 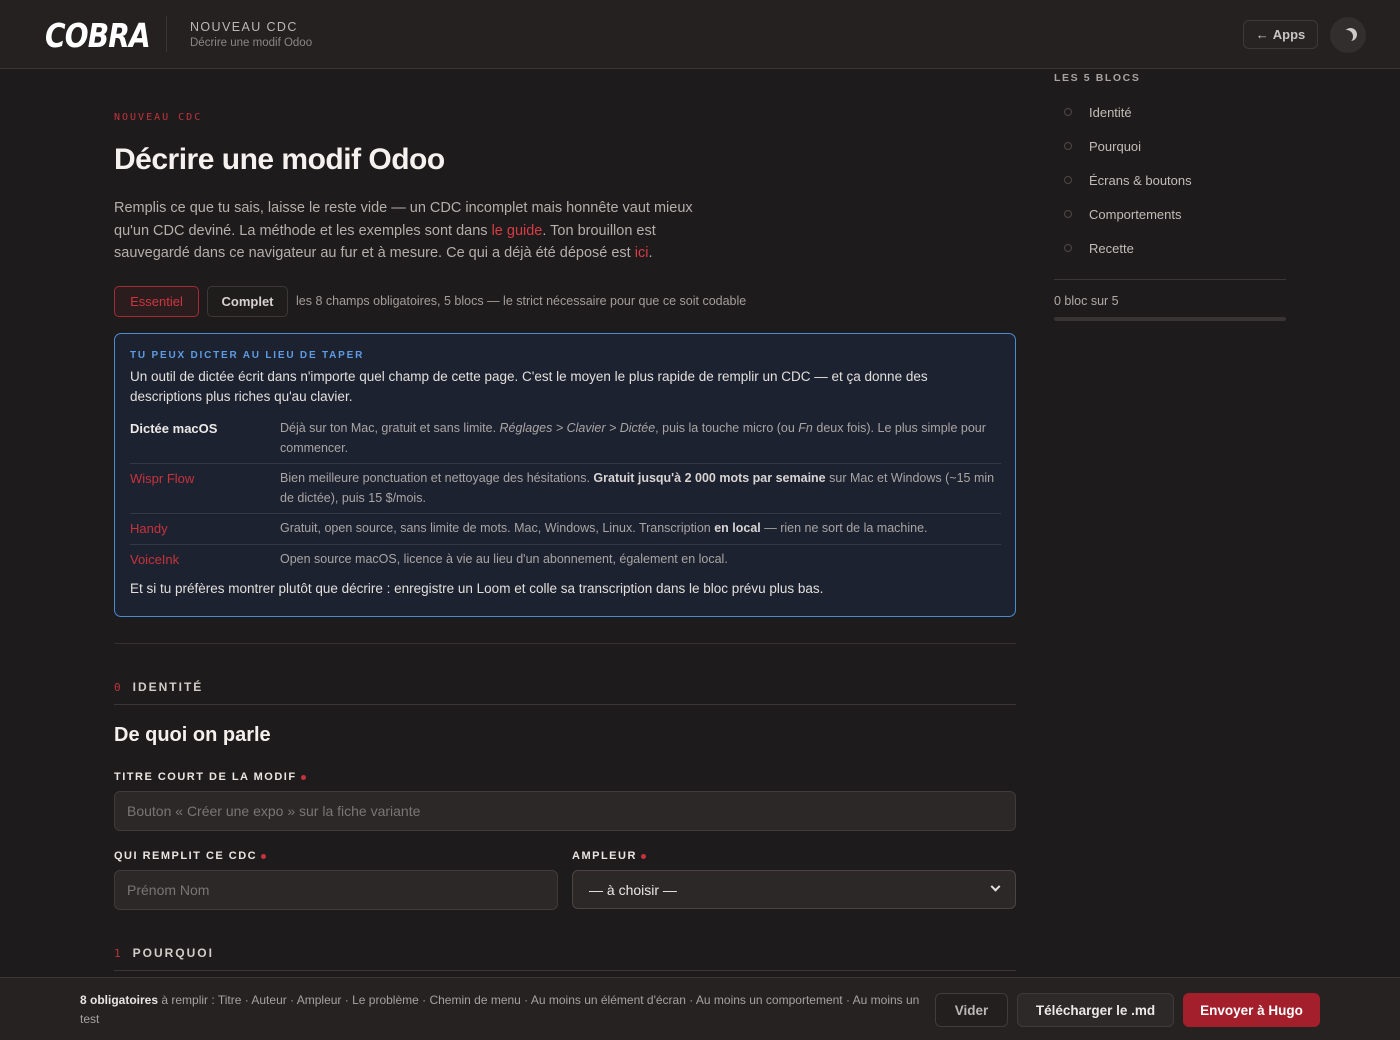 What do you see at coordinates (244, 27) in the screenshot?
I see `header-title: NOUVEAU CDC` at bounding box center [244, 27].